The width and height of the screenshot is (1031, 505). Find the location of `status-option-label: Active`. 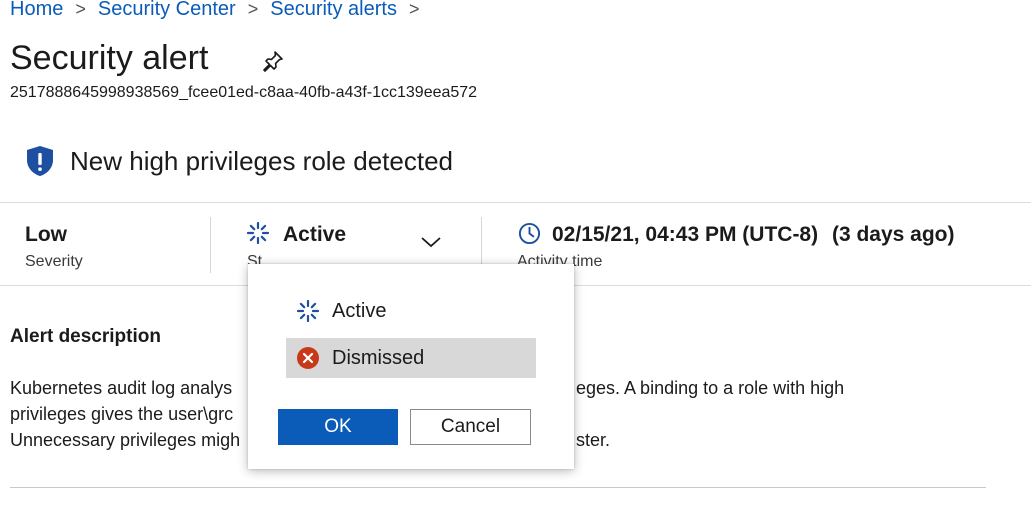

status-option-label: Active is located at coordinates (359, 310).